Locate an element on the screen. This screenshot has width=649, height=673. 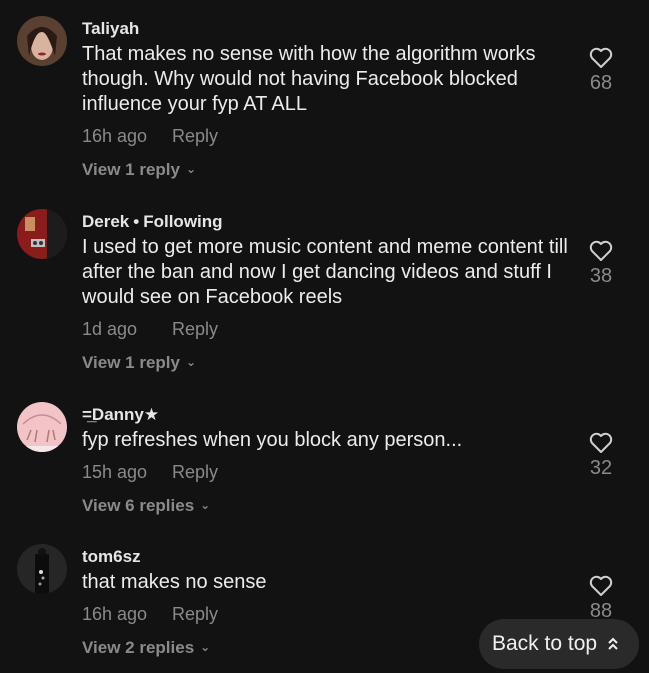
timestamp: 1d ago is located at coordinates (110, 329).